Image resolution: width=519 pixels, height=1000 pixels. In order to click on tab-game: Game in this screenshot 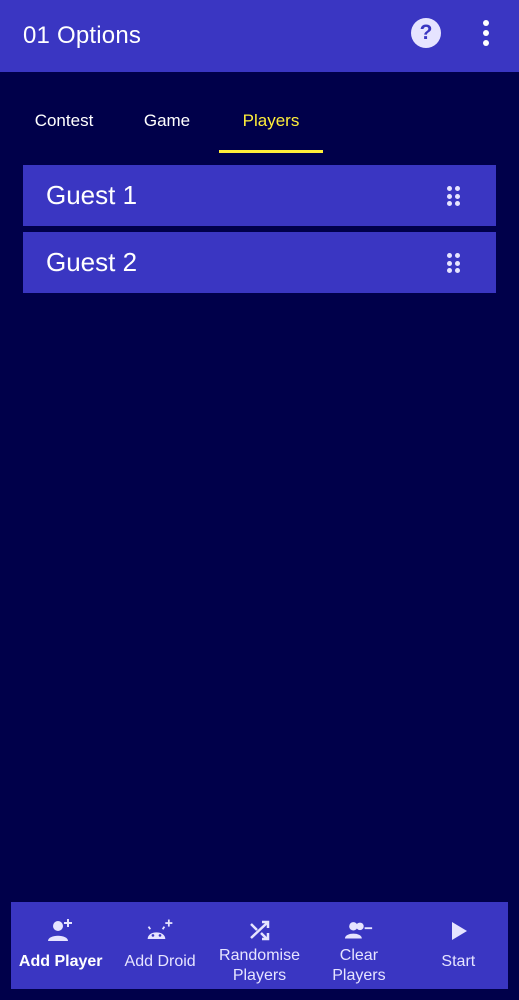, I will do `click(167, 127)`.